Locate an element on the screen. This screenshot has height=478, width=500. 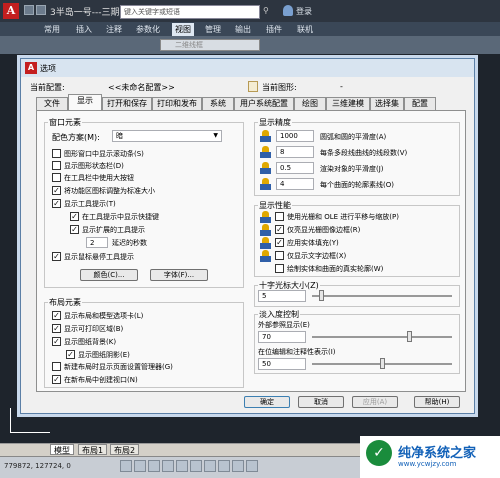
rendered-smoothness-label: 渲染对象的平滑度(J) is located at coordinates (352, 169).